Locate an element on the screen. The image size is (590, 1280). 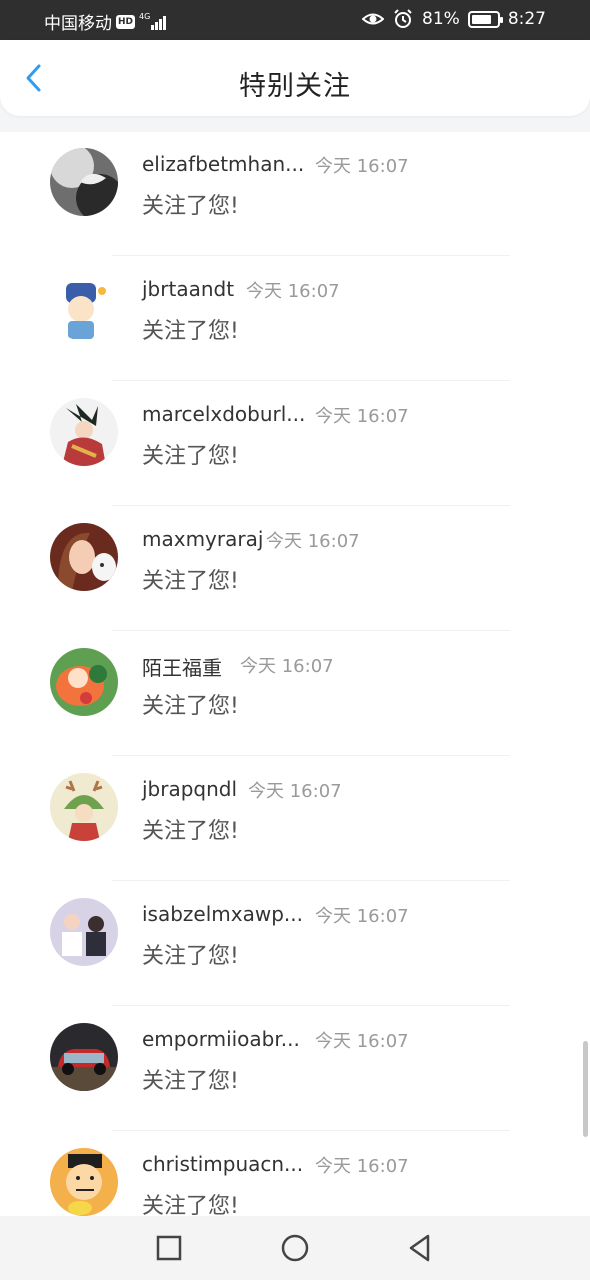
battery-icon is located at coordinates (485, 19).